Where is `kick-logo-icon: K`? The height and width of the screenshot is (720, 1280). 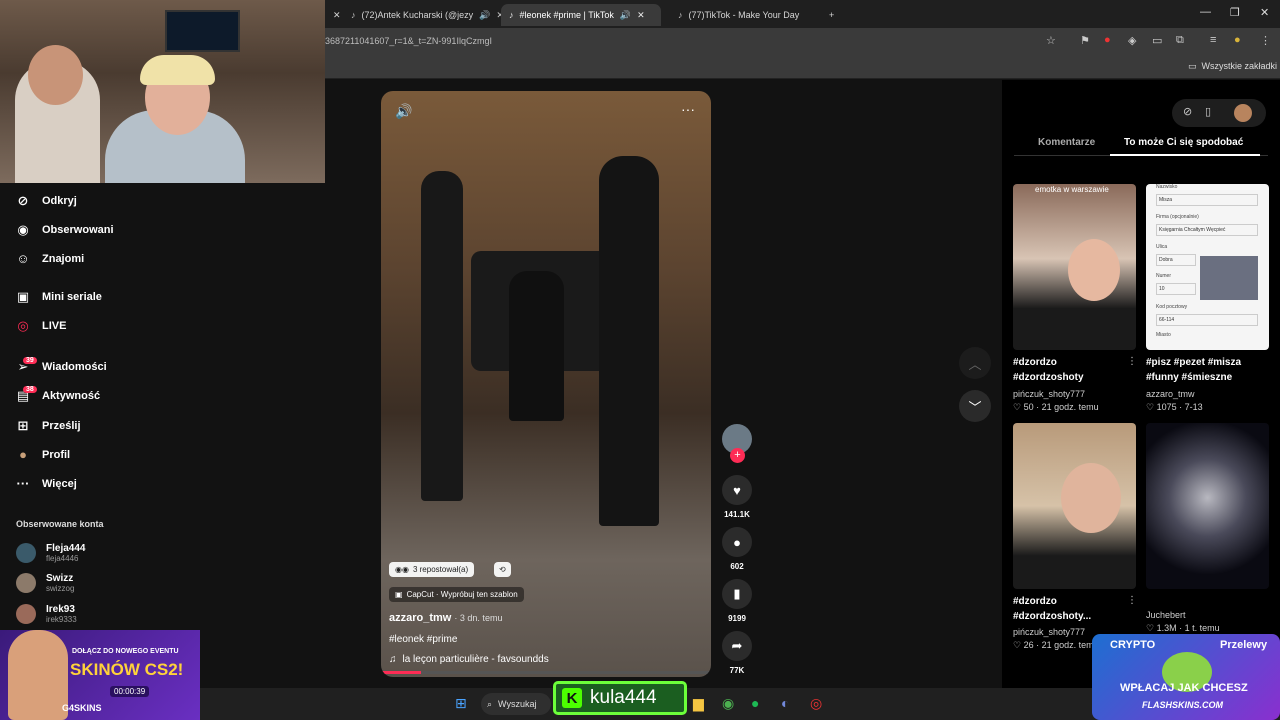
kick-logo-icon: K is located at coordinates (572, 698).